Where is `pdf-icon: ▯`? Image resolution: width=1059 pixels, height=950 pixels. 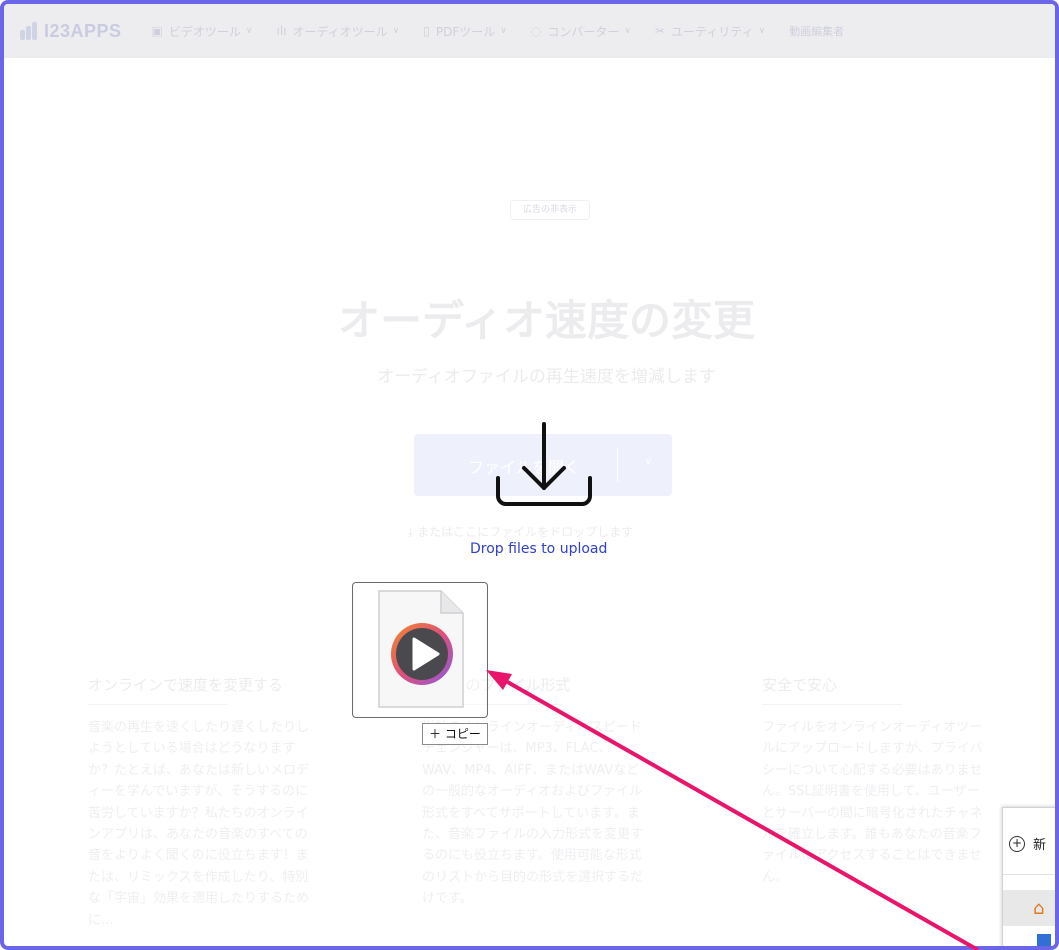 pdf-icon: ▯ is located at coordinates (426, 31).